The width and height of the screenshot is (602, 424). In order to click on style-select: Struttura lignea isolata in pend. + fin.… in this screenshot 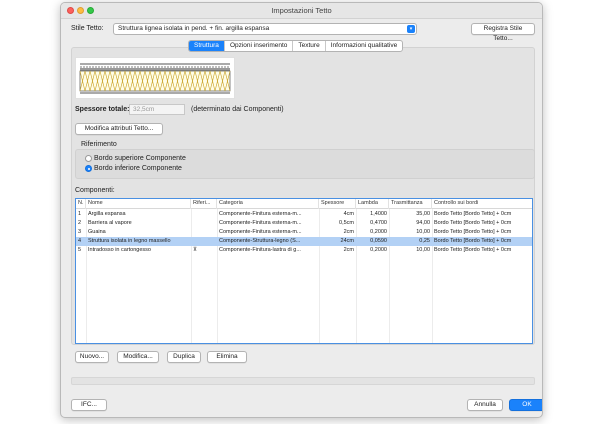, I will do `click(265, 29)`.